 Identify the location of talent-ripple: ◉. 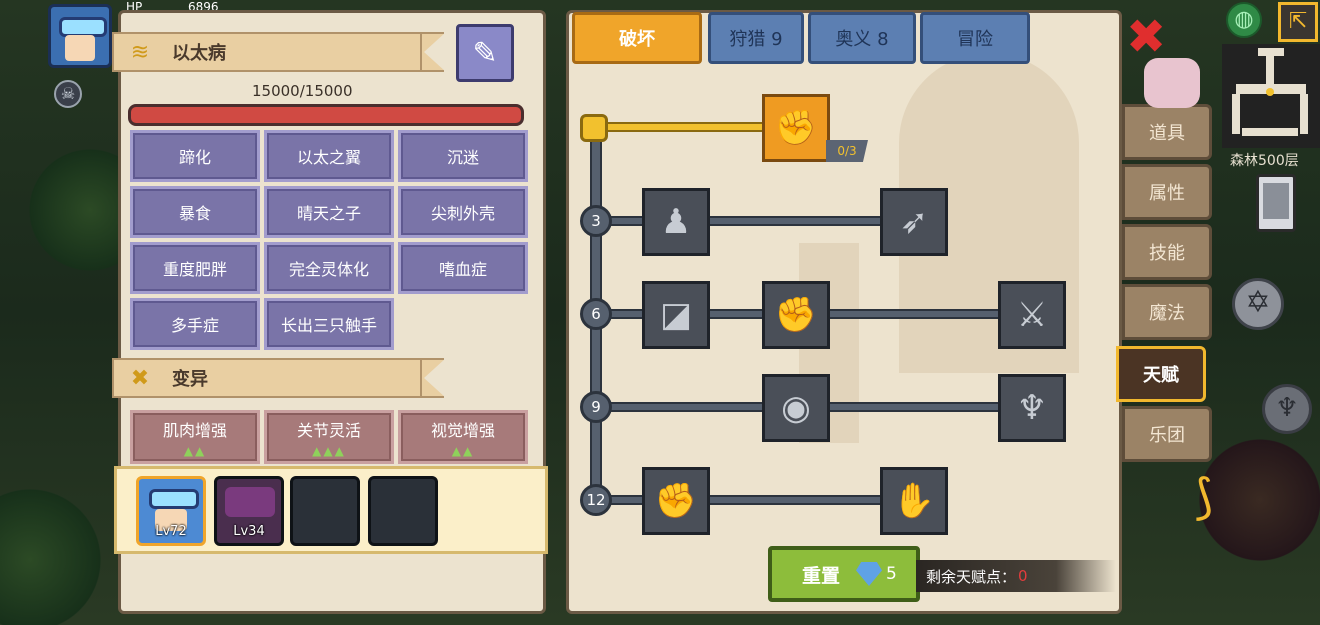
(796, 408).